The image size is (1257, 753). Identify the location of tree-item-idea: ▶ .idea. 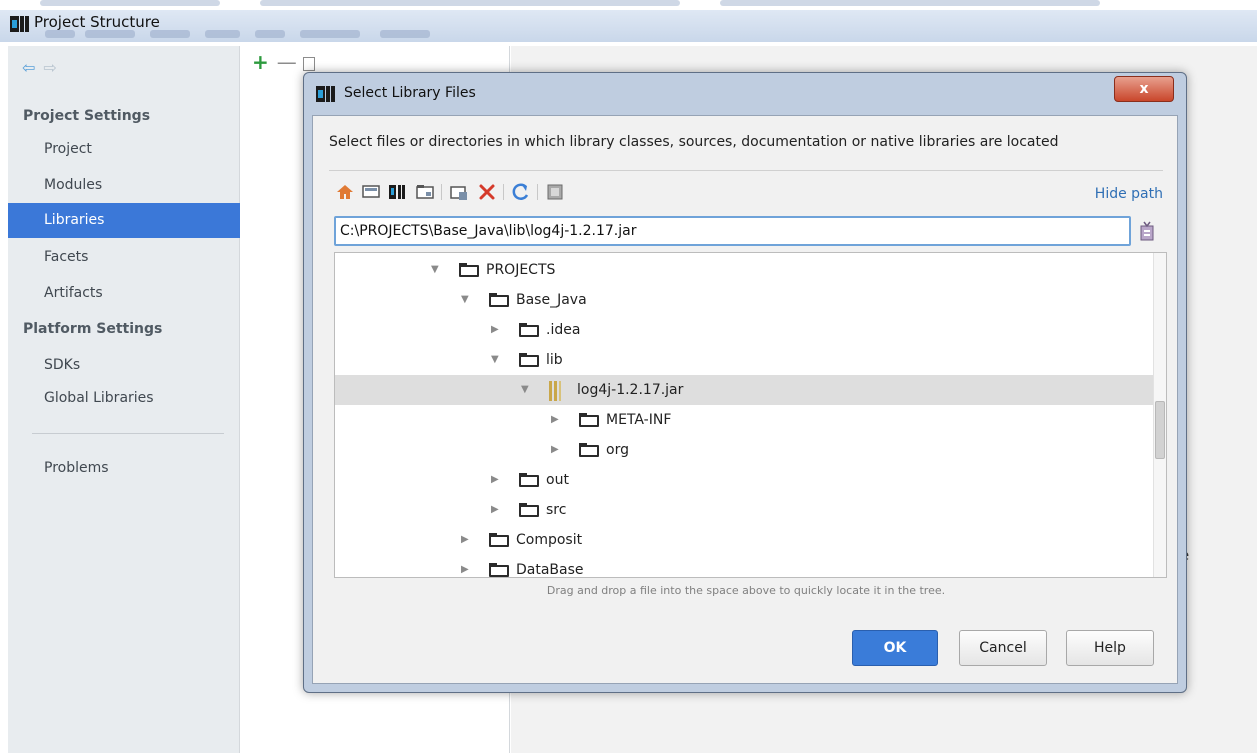
(745, 330).